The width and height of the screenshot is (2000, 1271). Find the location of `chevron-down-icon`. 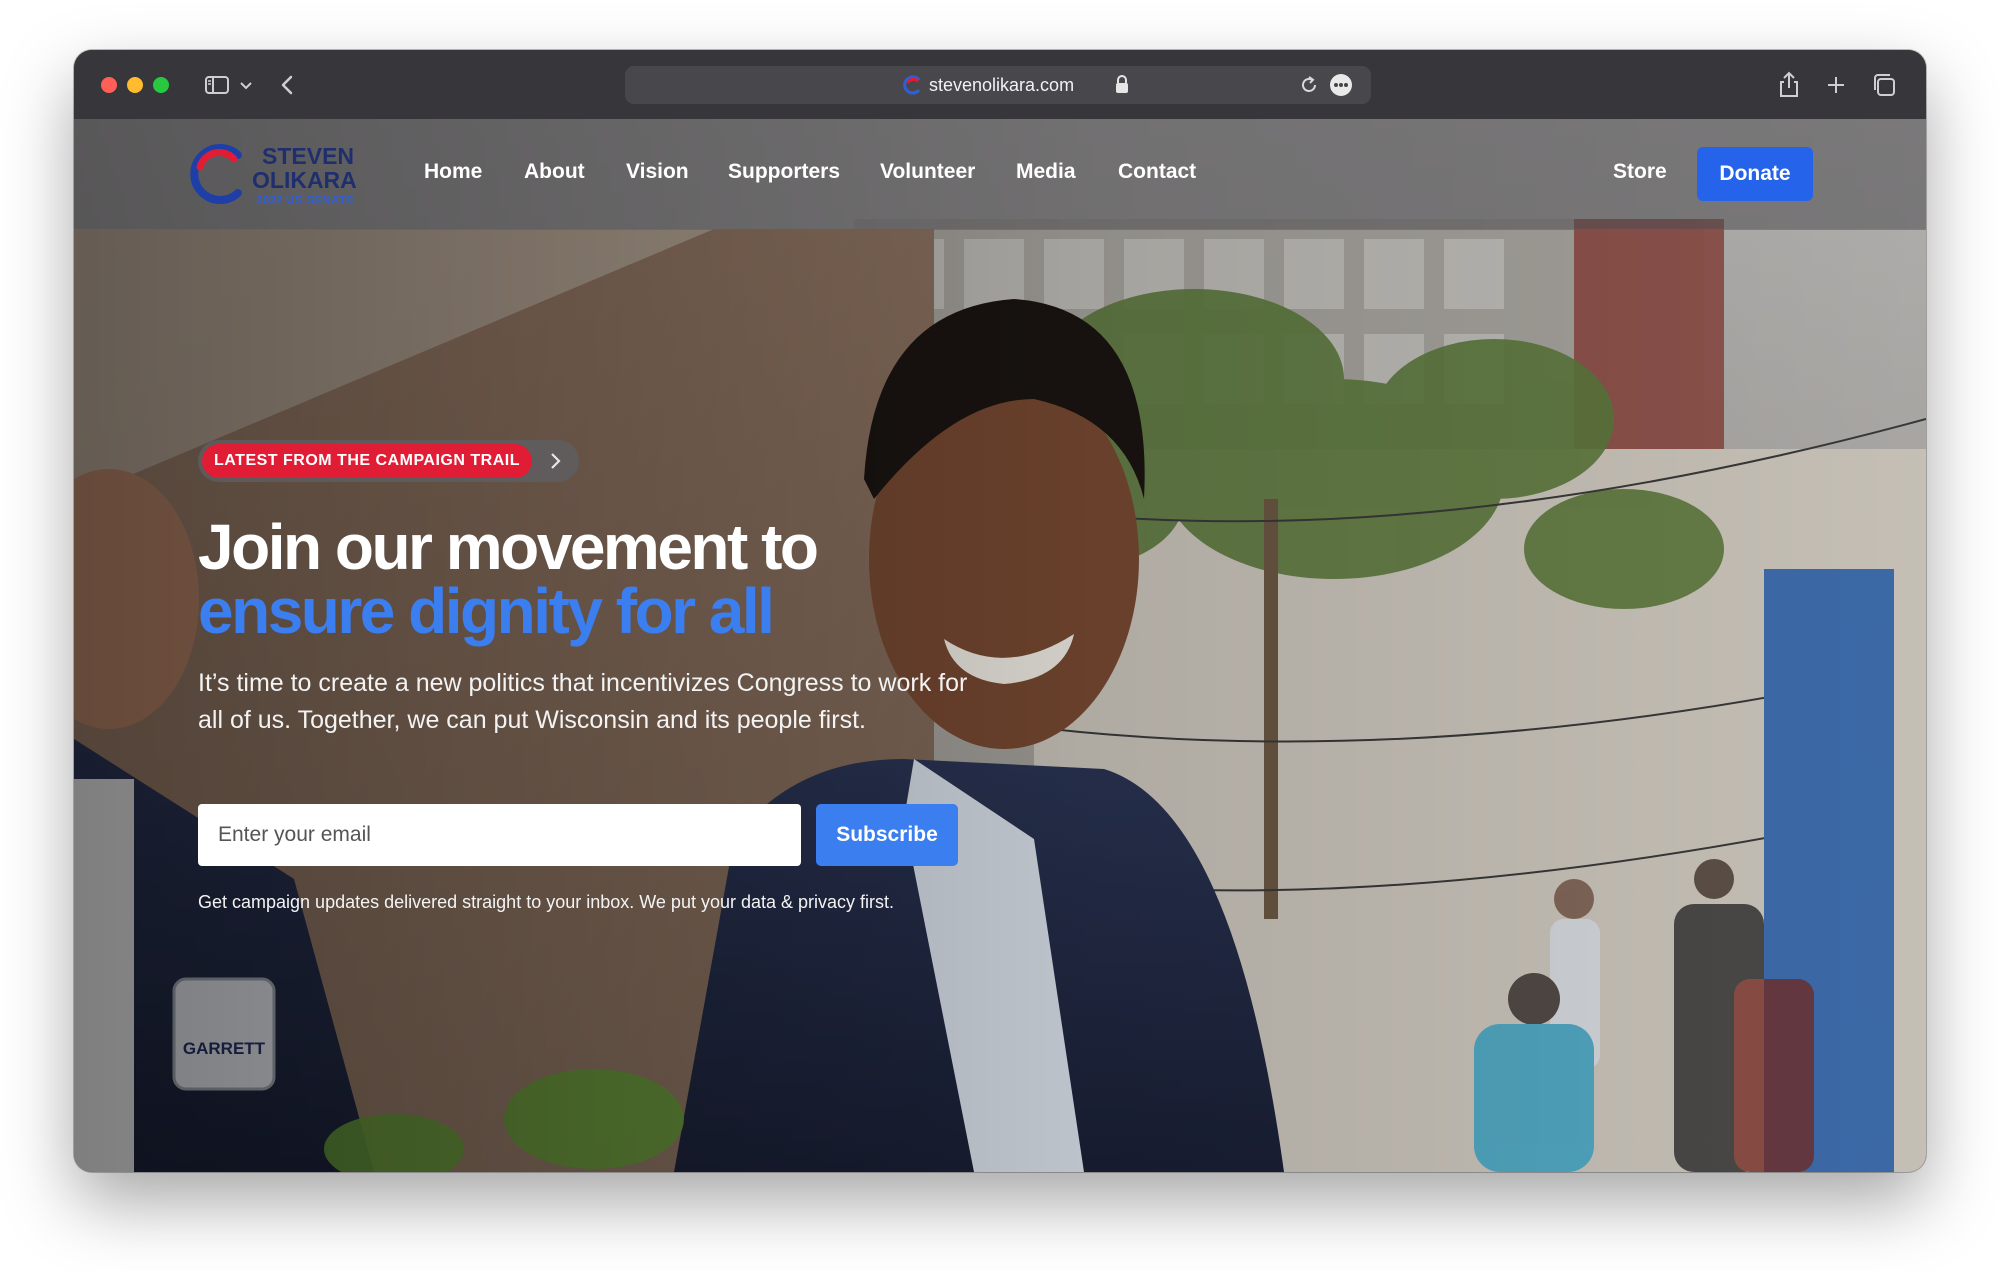

chevron-down-icon is located at coordinates (246, 85).